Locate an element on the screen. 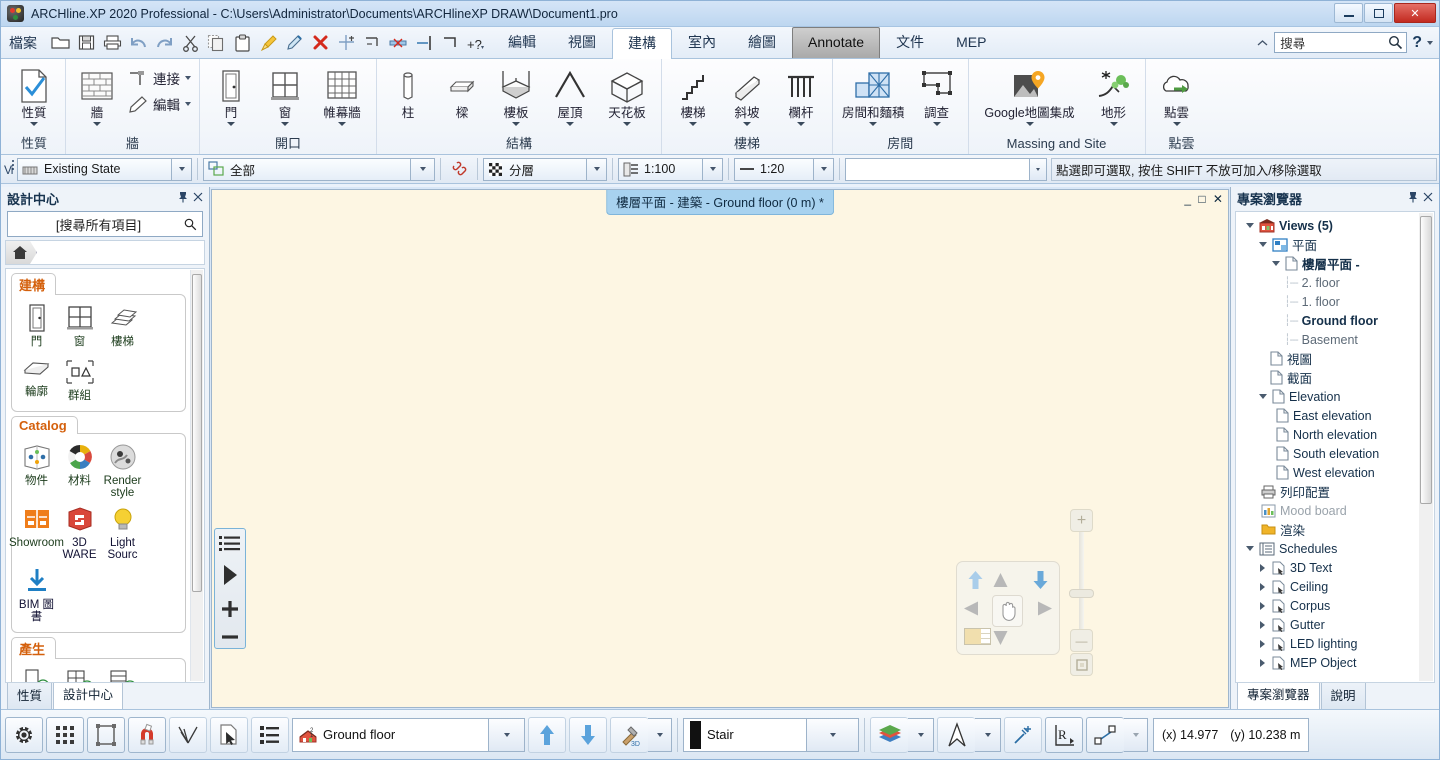 This screenshot has height=760, width=1440. material-stack-icon is located at coordinates (889, 734).